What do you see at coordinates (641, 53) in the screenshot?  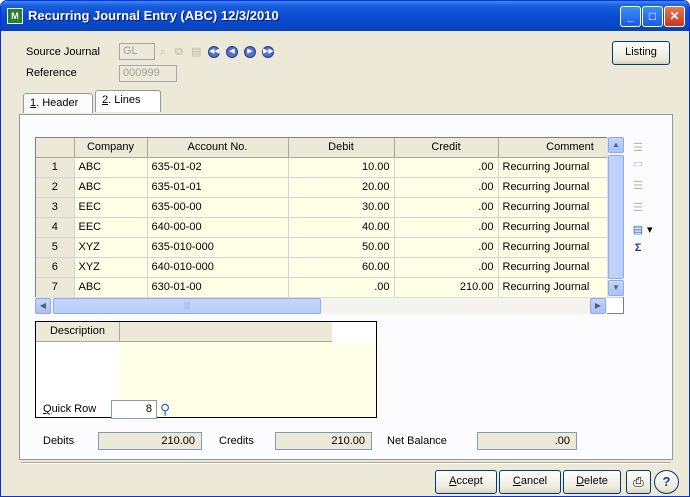 I see `listing-button: Listing` at bounding box center [641, 53].